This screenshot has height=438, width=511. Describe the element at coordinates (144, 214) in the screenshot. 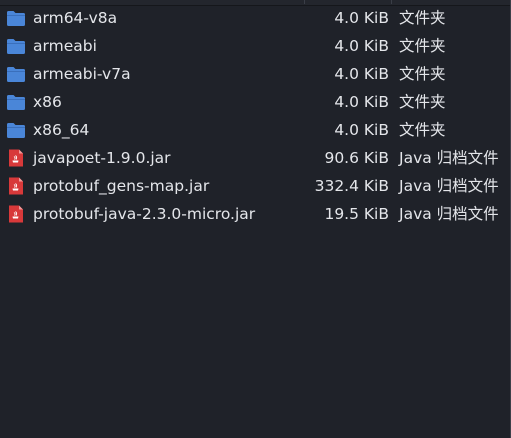

I see `file-name: protobuf-java-2.3.0-micro.jar` at that location.